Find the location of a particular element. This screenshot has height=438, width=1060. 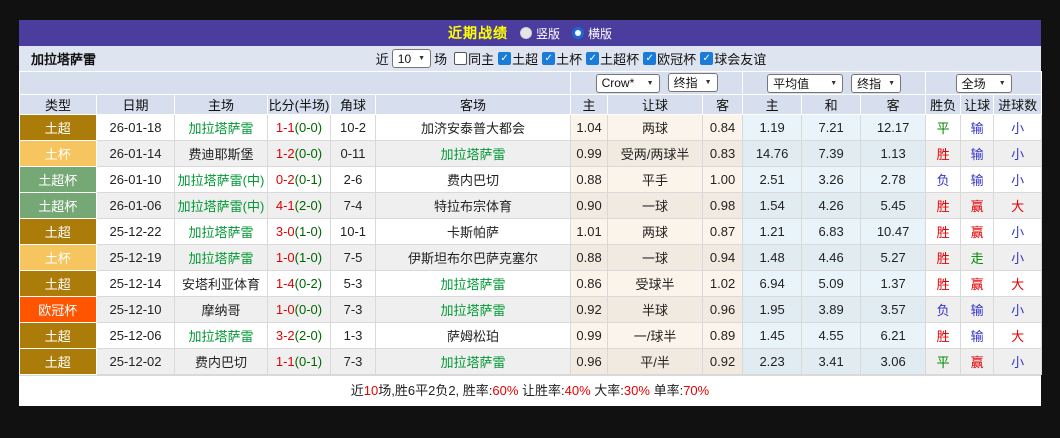

handicap-line: 一球 is located at coordinates (655, 205).